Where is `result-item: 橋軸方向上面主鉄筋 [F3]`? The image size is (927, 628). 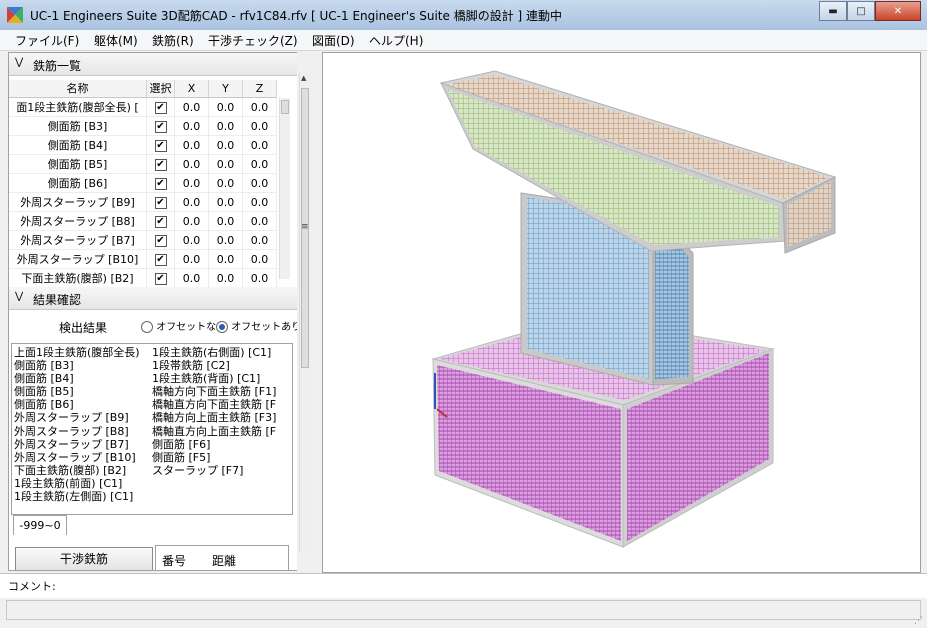
result-item: 橋軸方向上面主鉄筋 [F3] is located at coordinates (214, 417).